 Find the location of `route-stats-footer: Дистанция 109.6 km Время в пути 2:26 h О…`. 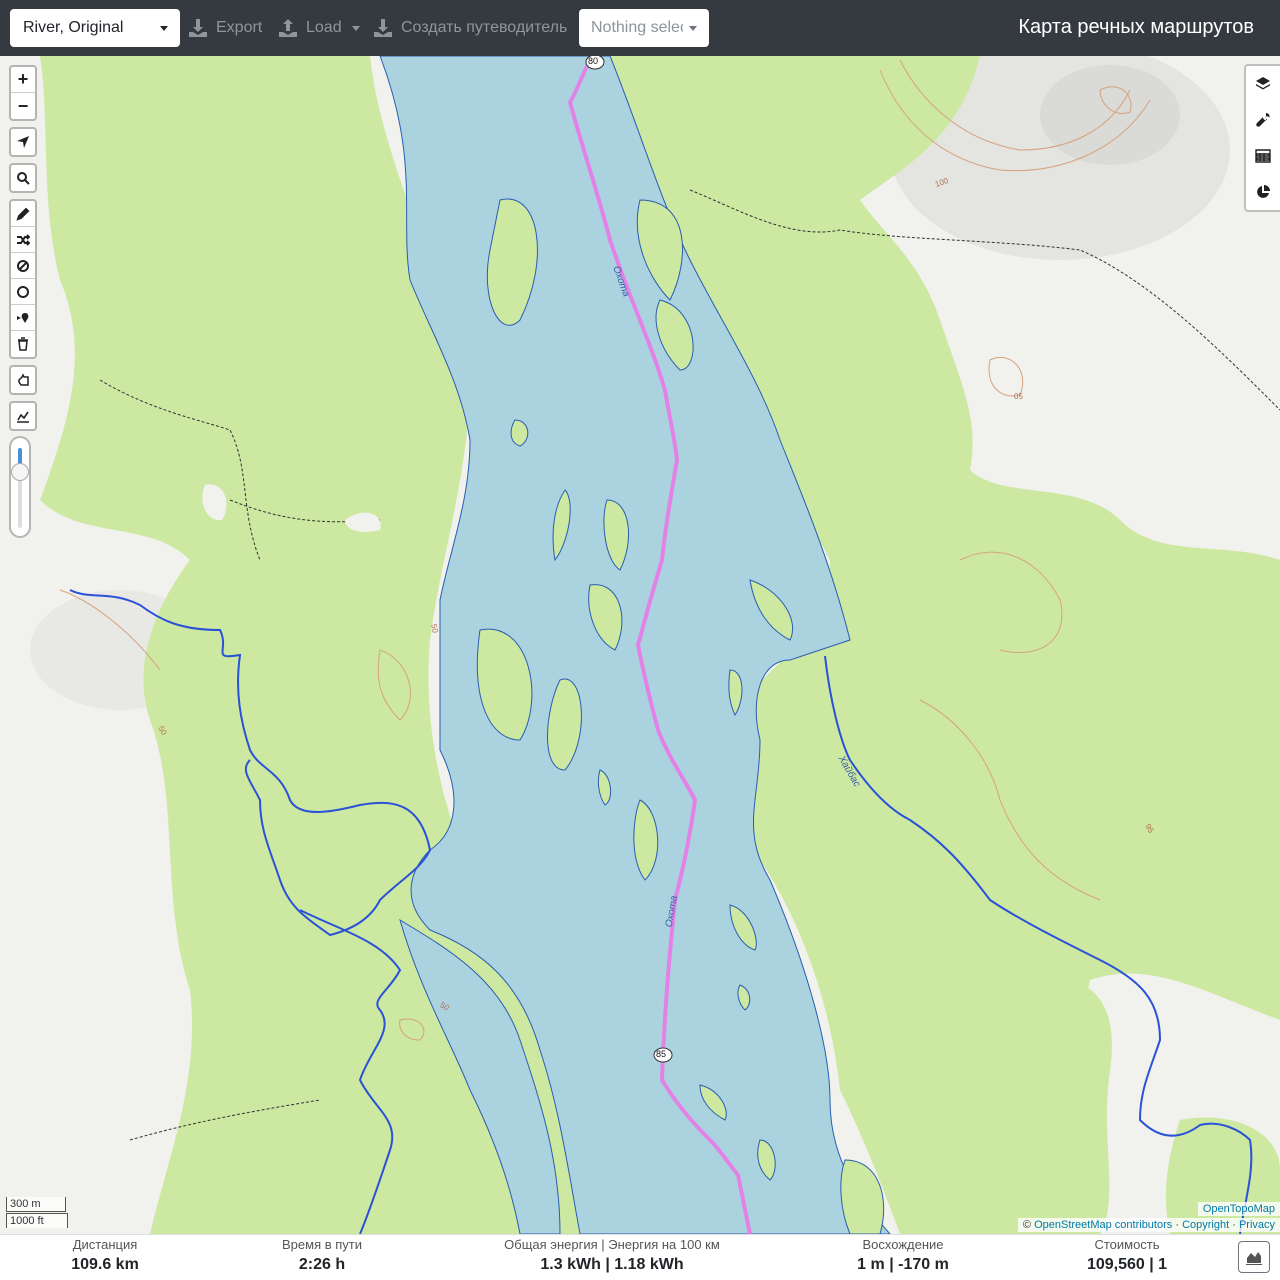

route-stats-footer: Дистанция 109.6 km Время в пути 2:26 h О… is located at coordinates (640, 1257).